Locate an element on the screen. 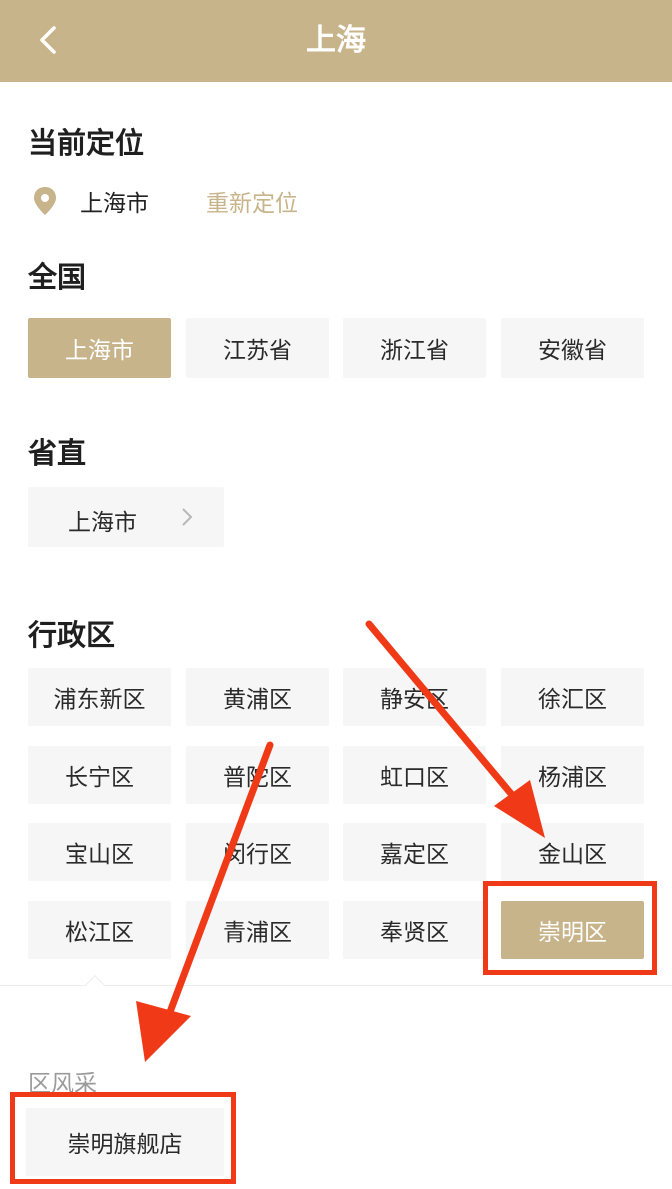  nation-heading: 全国 is located at coordinates (57, 277).